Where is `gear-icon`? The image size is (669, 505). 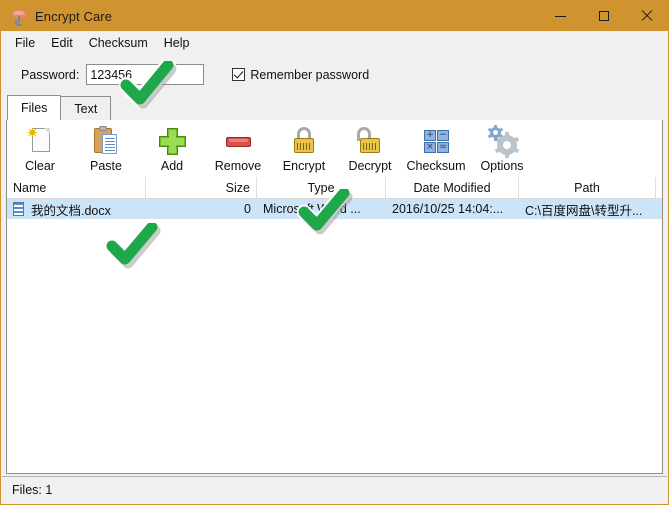
gear-icon is located at coordinates (503, 141).